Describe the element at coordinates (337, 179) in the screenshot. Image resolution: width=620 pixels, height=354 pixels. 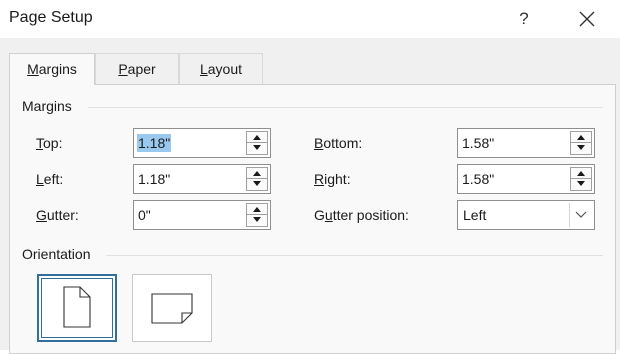
I see `right-label-text: ight:` at that location.